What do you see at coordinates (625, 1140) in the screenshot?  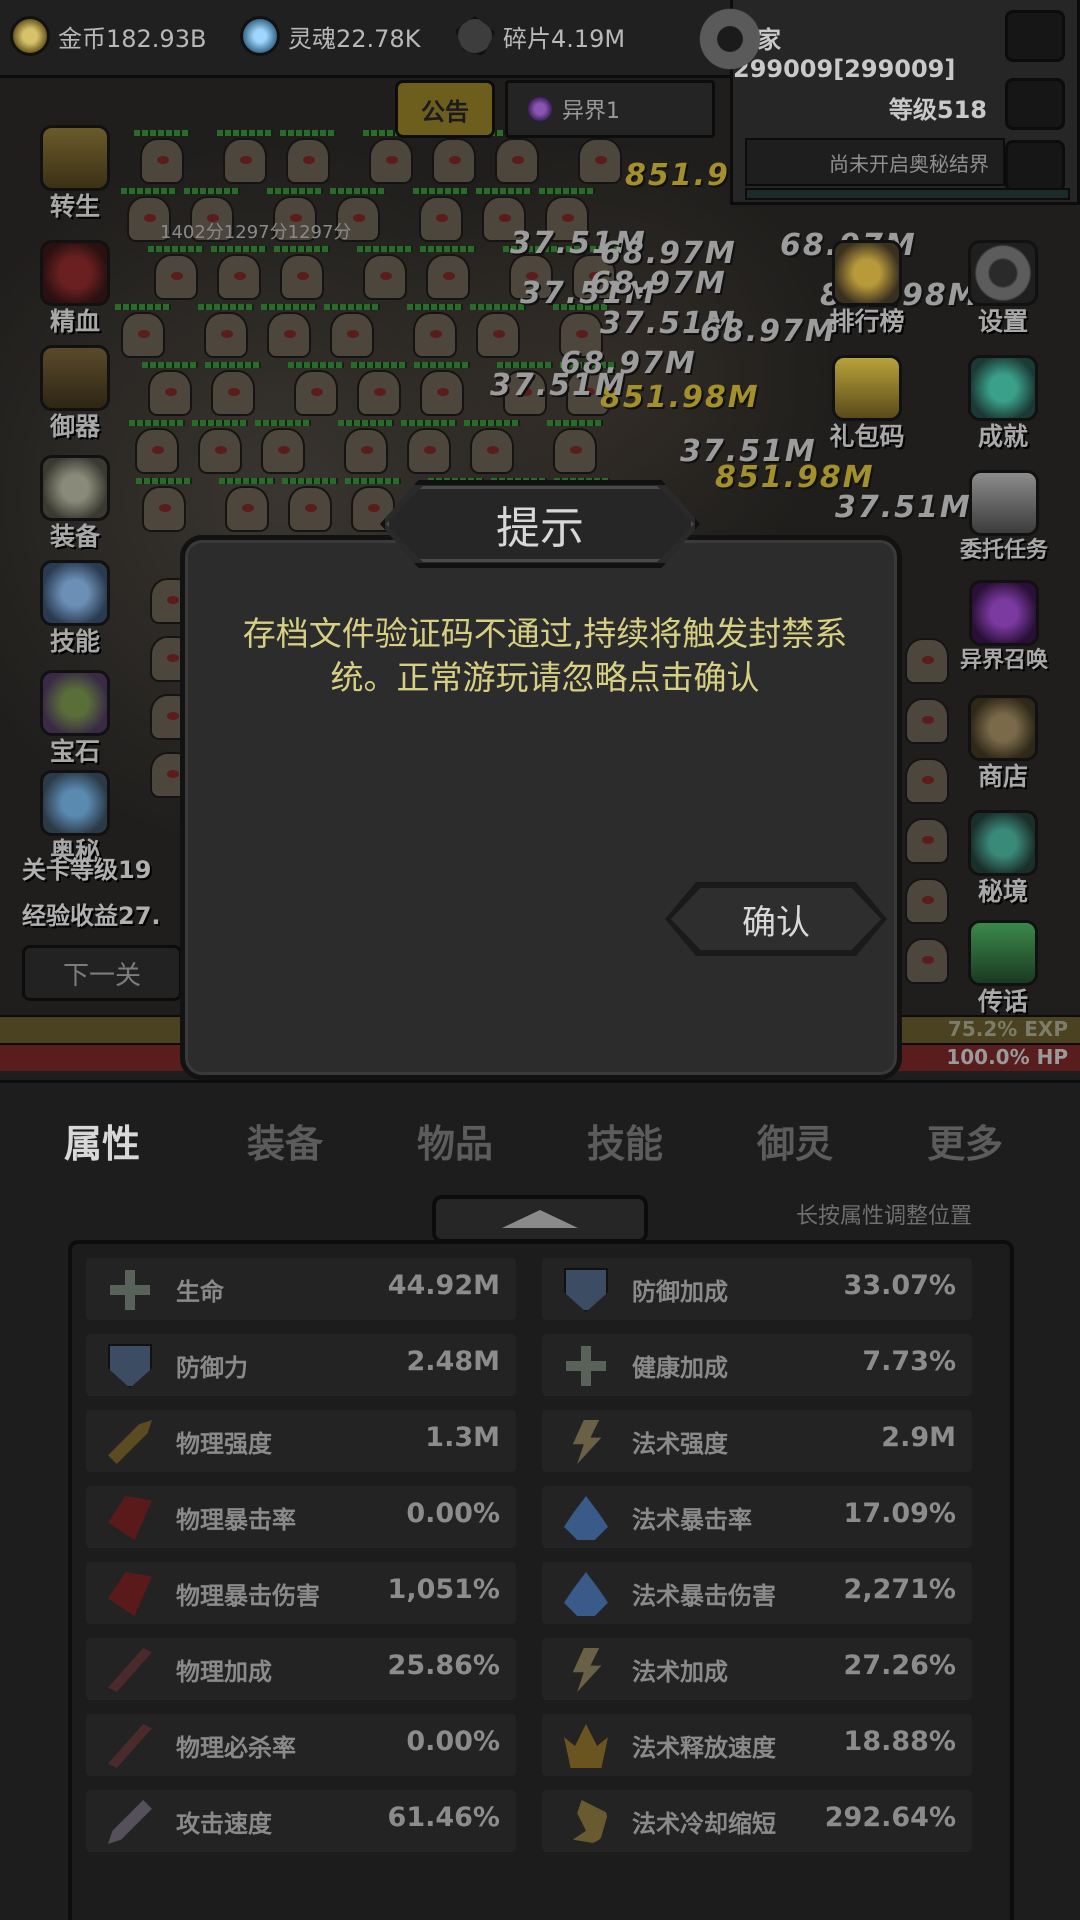 I see `tab-skills: 技能` at bounding box center [625, 1140].